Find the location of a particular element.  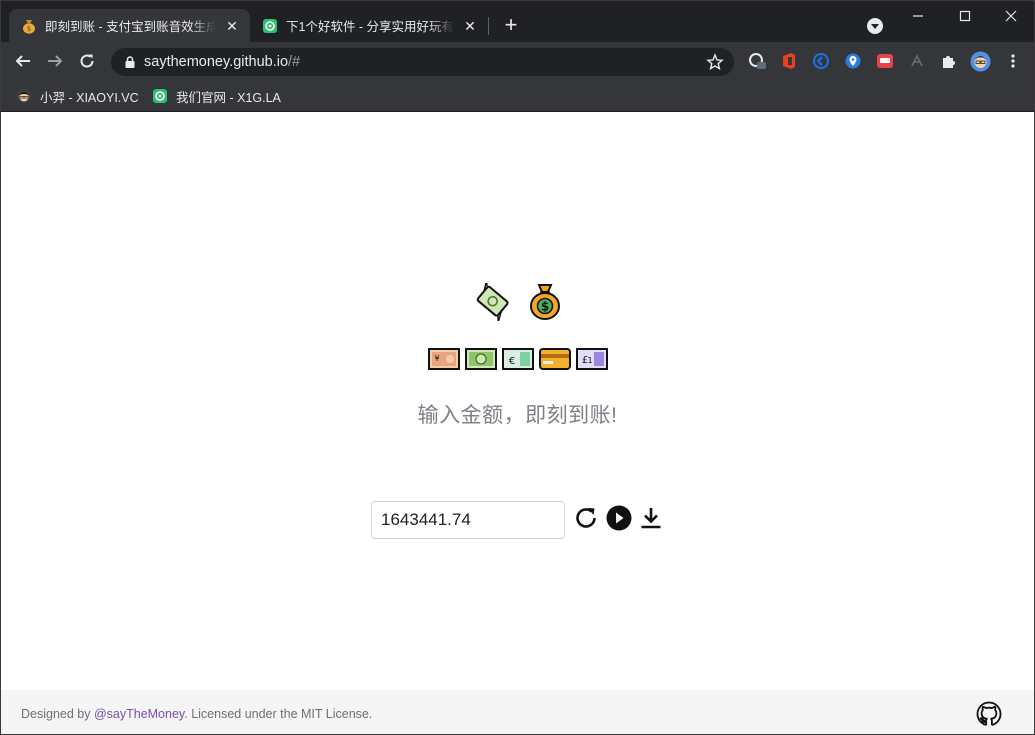

url-text: saythemoney.github.io/# is located at coordinates (222, 62).